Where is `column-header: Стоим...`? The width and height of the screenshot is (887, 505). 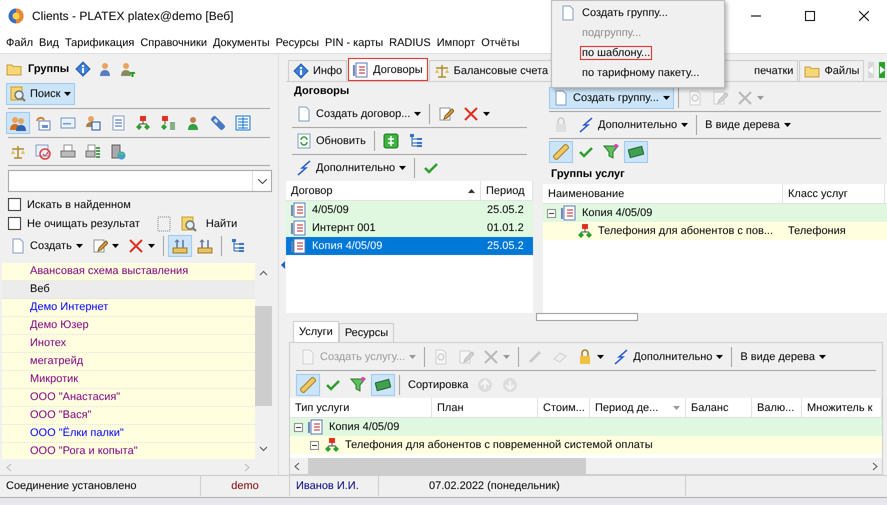
column-header: Стоим... is located at coordinates (564, 407).